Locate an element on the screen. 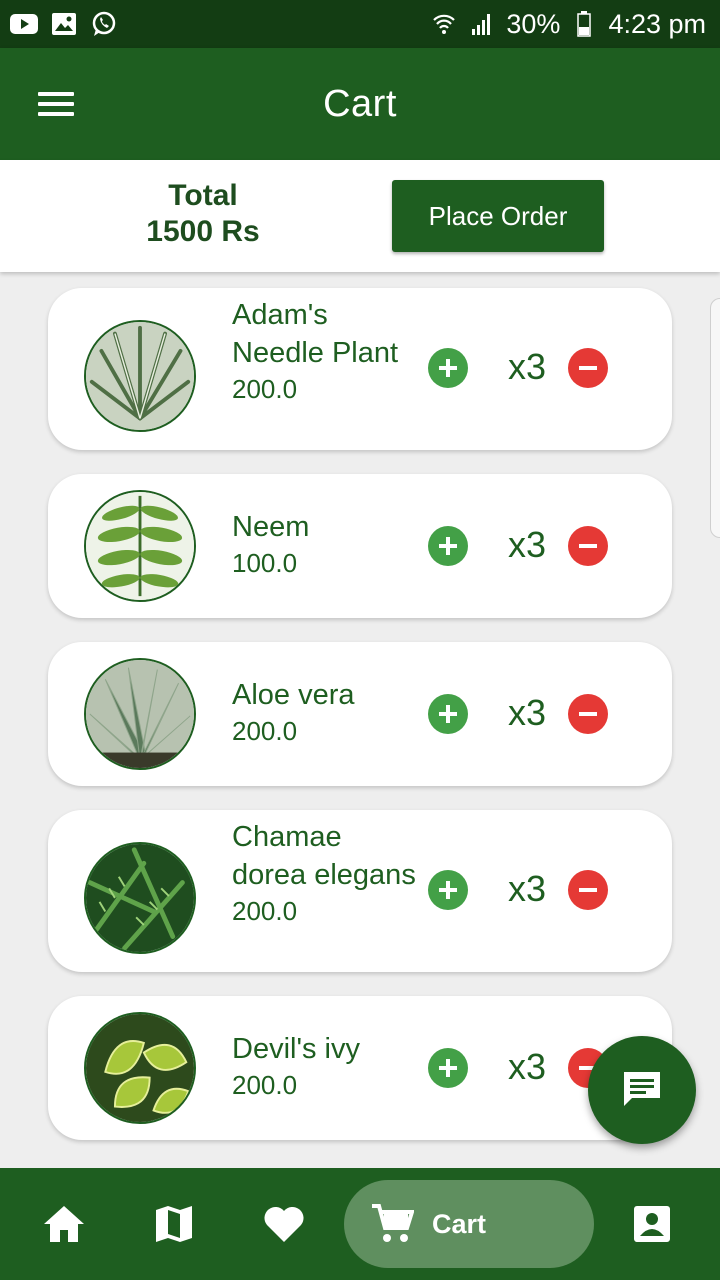 This screenshot has height=1280, width=720. total-amount: 1500 Rs is located at coordinates (203, 231).